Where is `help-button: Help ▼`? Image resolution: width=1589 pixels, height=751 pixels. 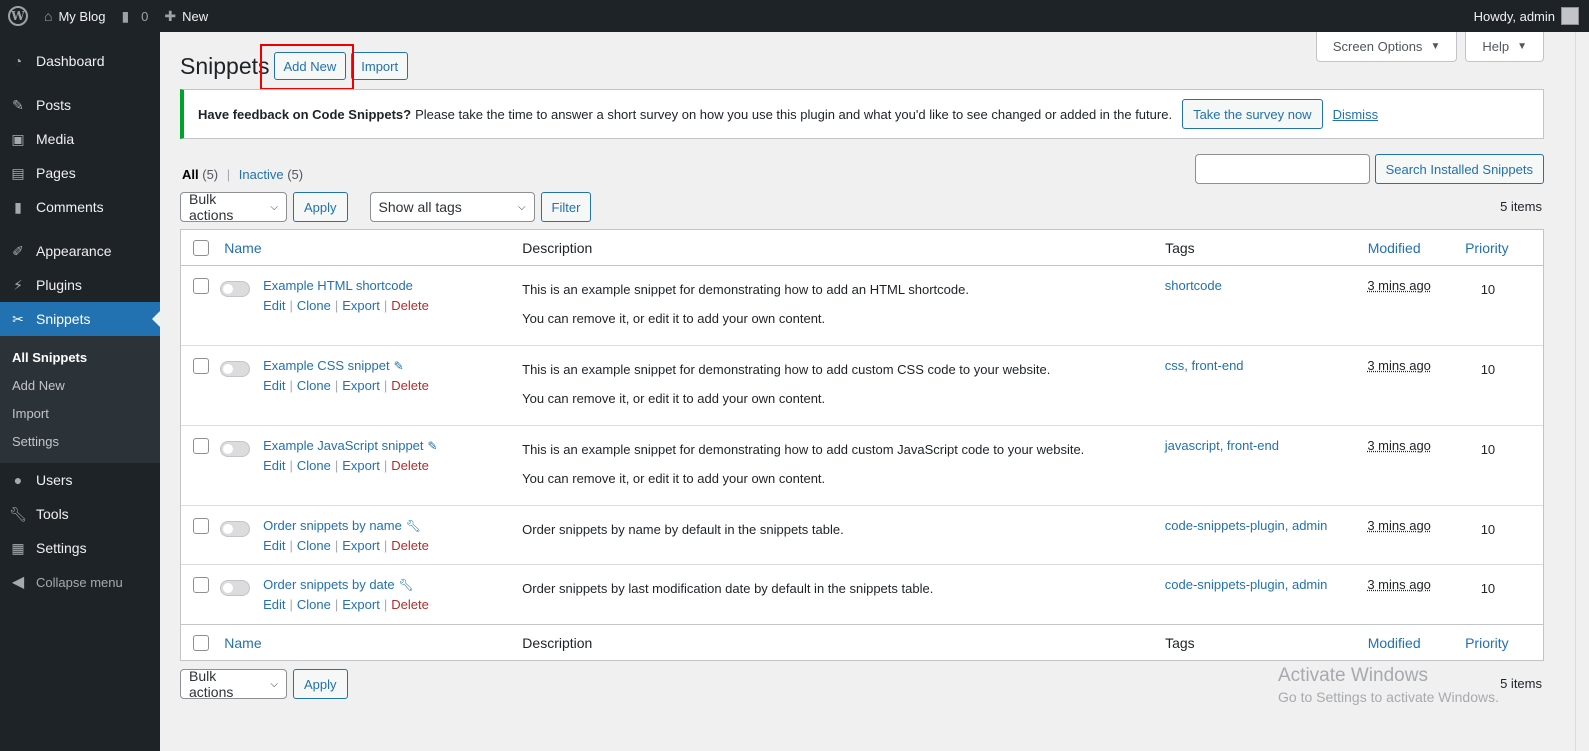
help-button: Help ▼ is located at coordinates (1504, 47).